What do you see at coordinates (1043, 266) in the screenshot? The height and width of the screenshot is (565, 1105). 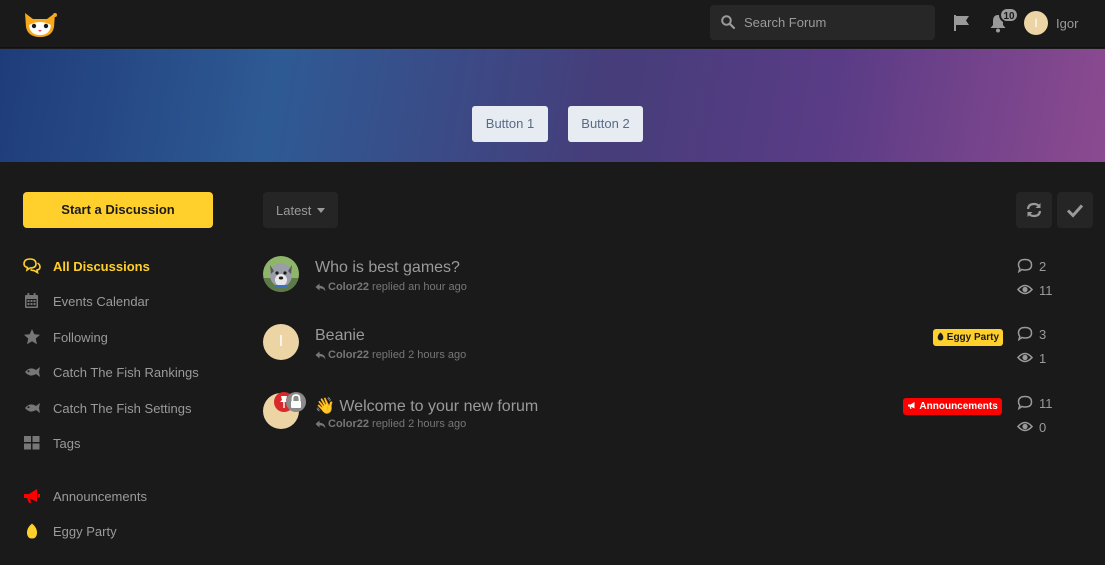 I see `reply-count-value: 2` at bounding box center [1043, 266].